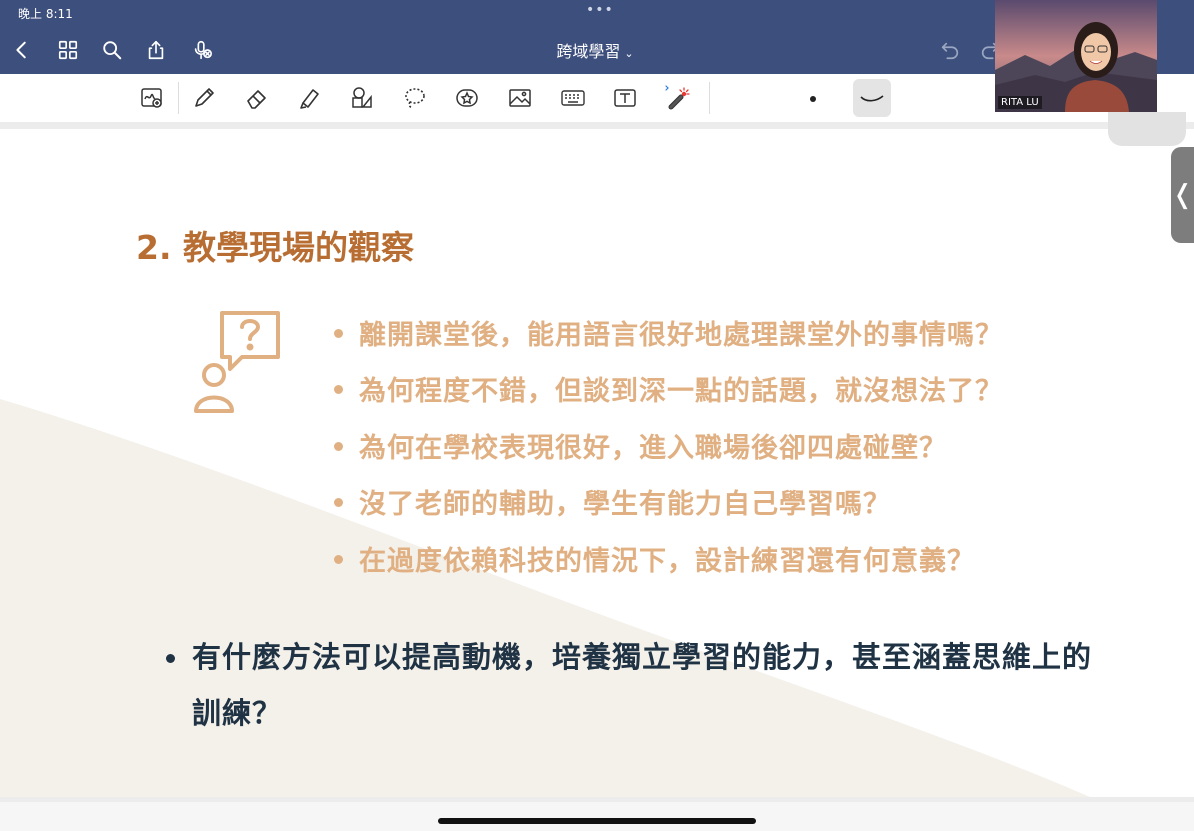 This screenshot has width=1194, height=831. Describe the element at coordinates (588, 51) in the screenshot. I see `document-title-text: 跨域學習` at that location.